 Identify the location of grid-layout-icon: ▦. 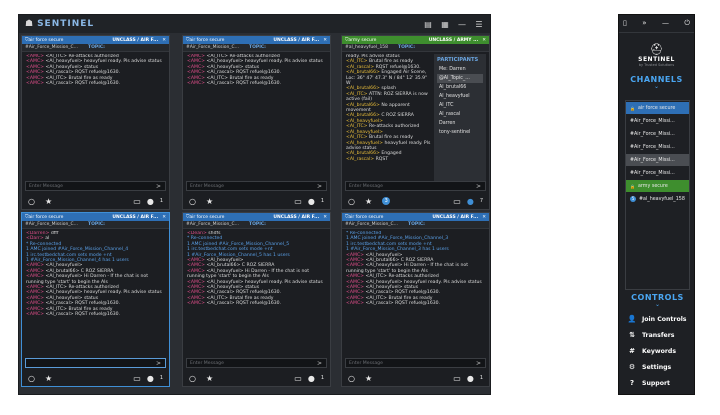
(445, 24).